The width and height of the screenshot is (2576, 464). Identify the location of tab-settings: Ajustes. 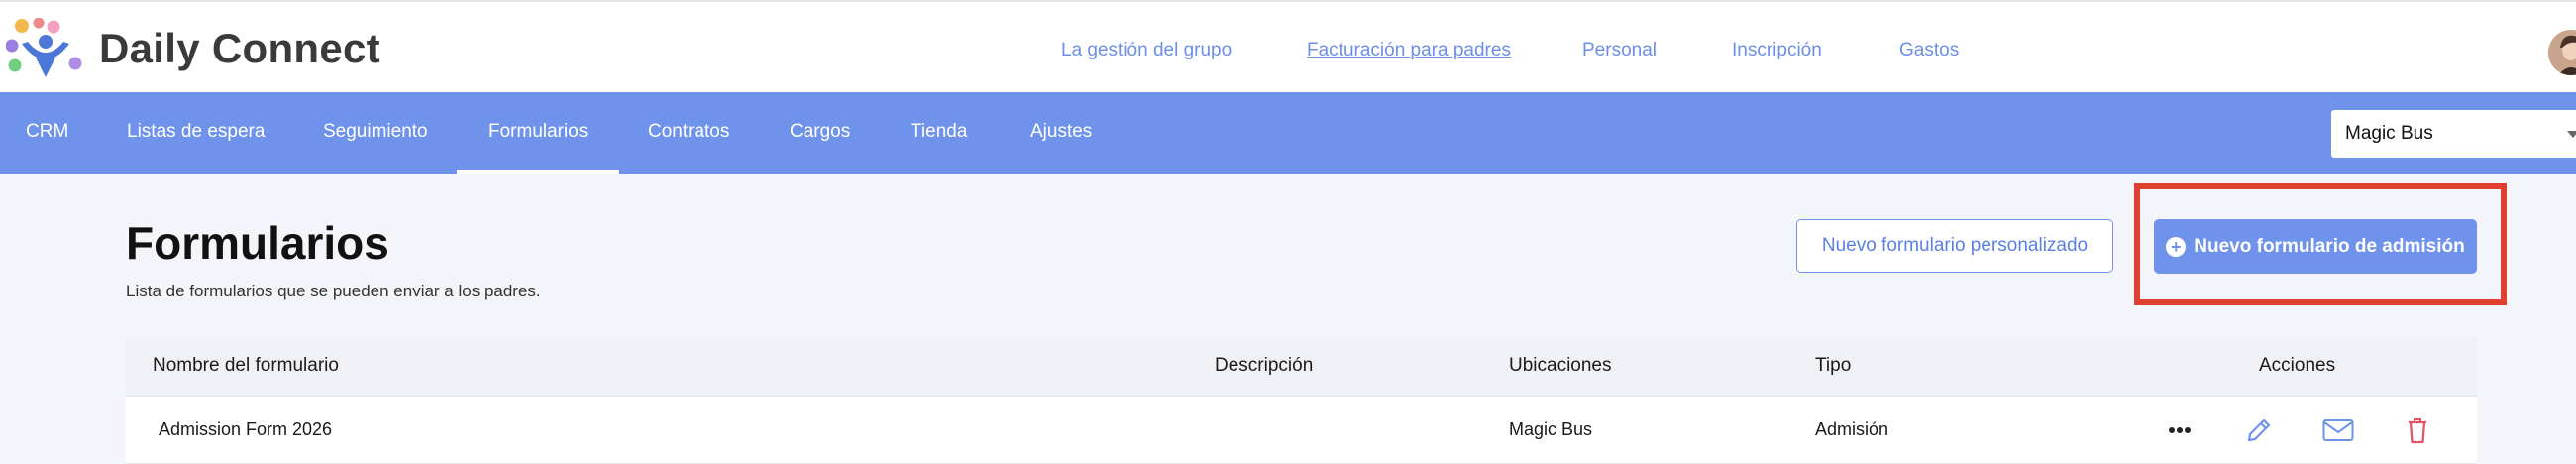
(1061, 133).